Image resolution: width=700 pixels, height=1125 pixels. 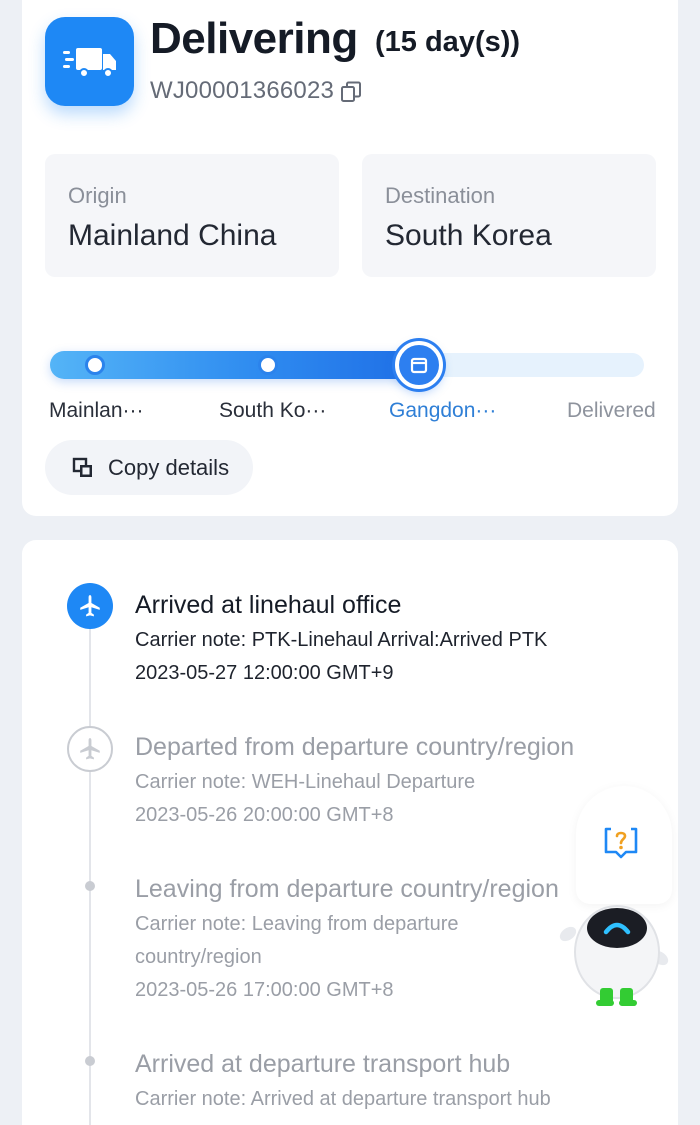 I want to click on progress-step-origin-dot, so click(x=95, y=365).